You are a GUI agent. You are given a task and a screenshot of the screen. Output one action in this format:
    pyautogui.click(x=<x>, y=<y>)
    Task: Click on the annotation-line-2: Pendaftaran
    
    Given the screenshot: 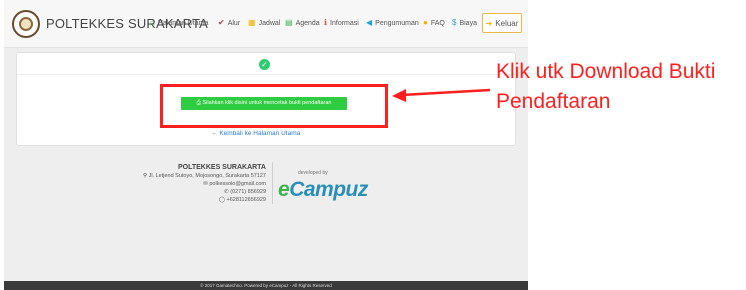 What is the action you would take?
    pyautogui.click(x=553, y=101)
    